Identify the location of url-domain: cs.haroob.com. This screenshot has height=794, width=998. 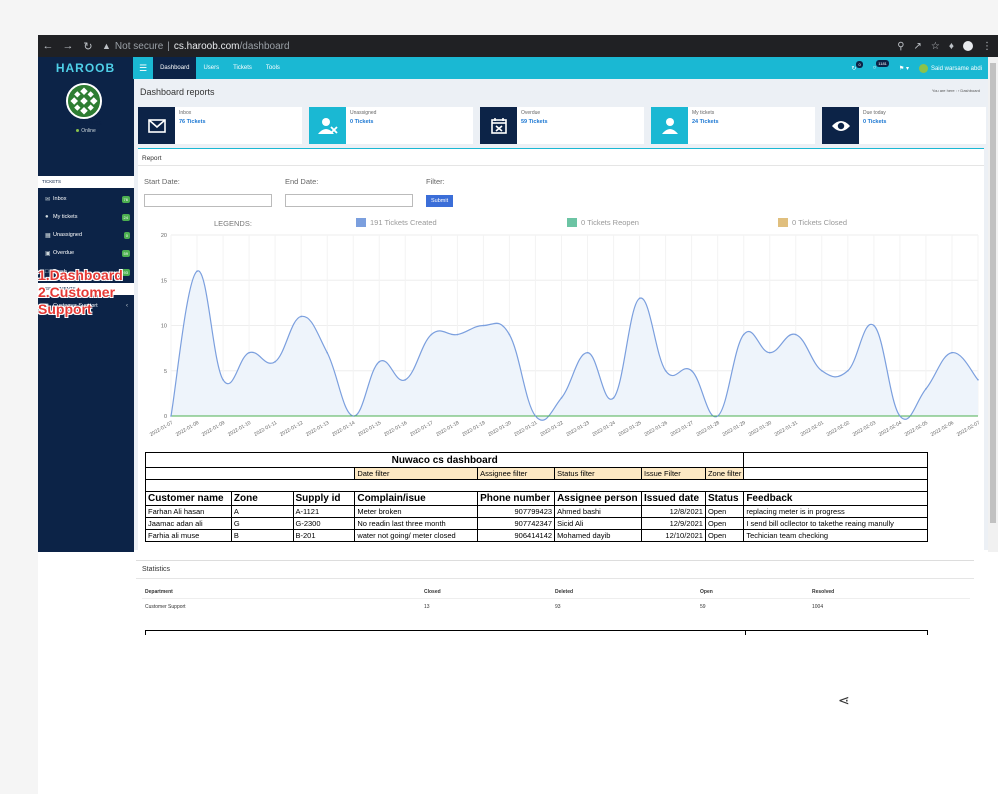
(206, 46).